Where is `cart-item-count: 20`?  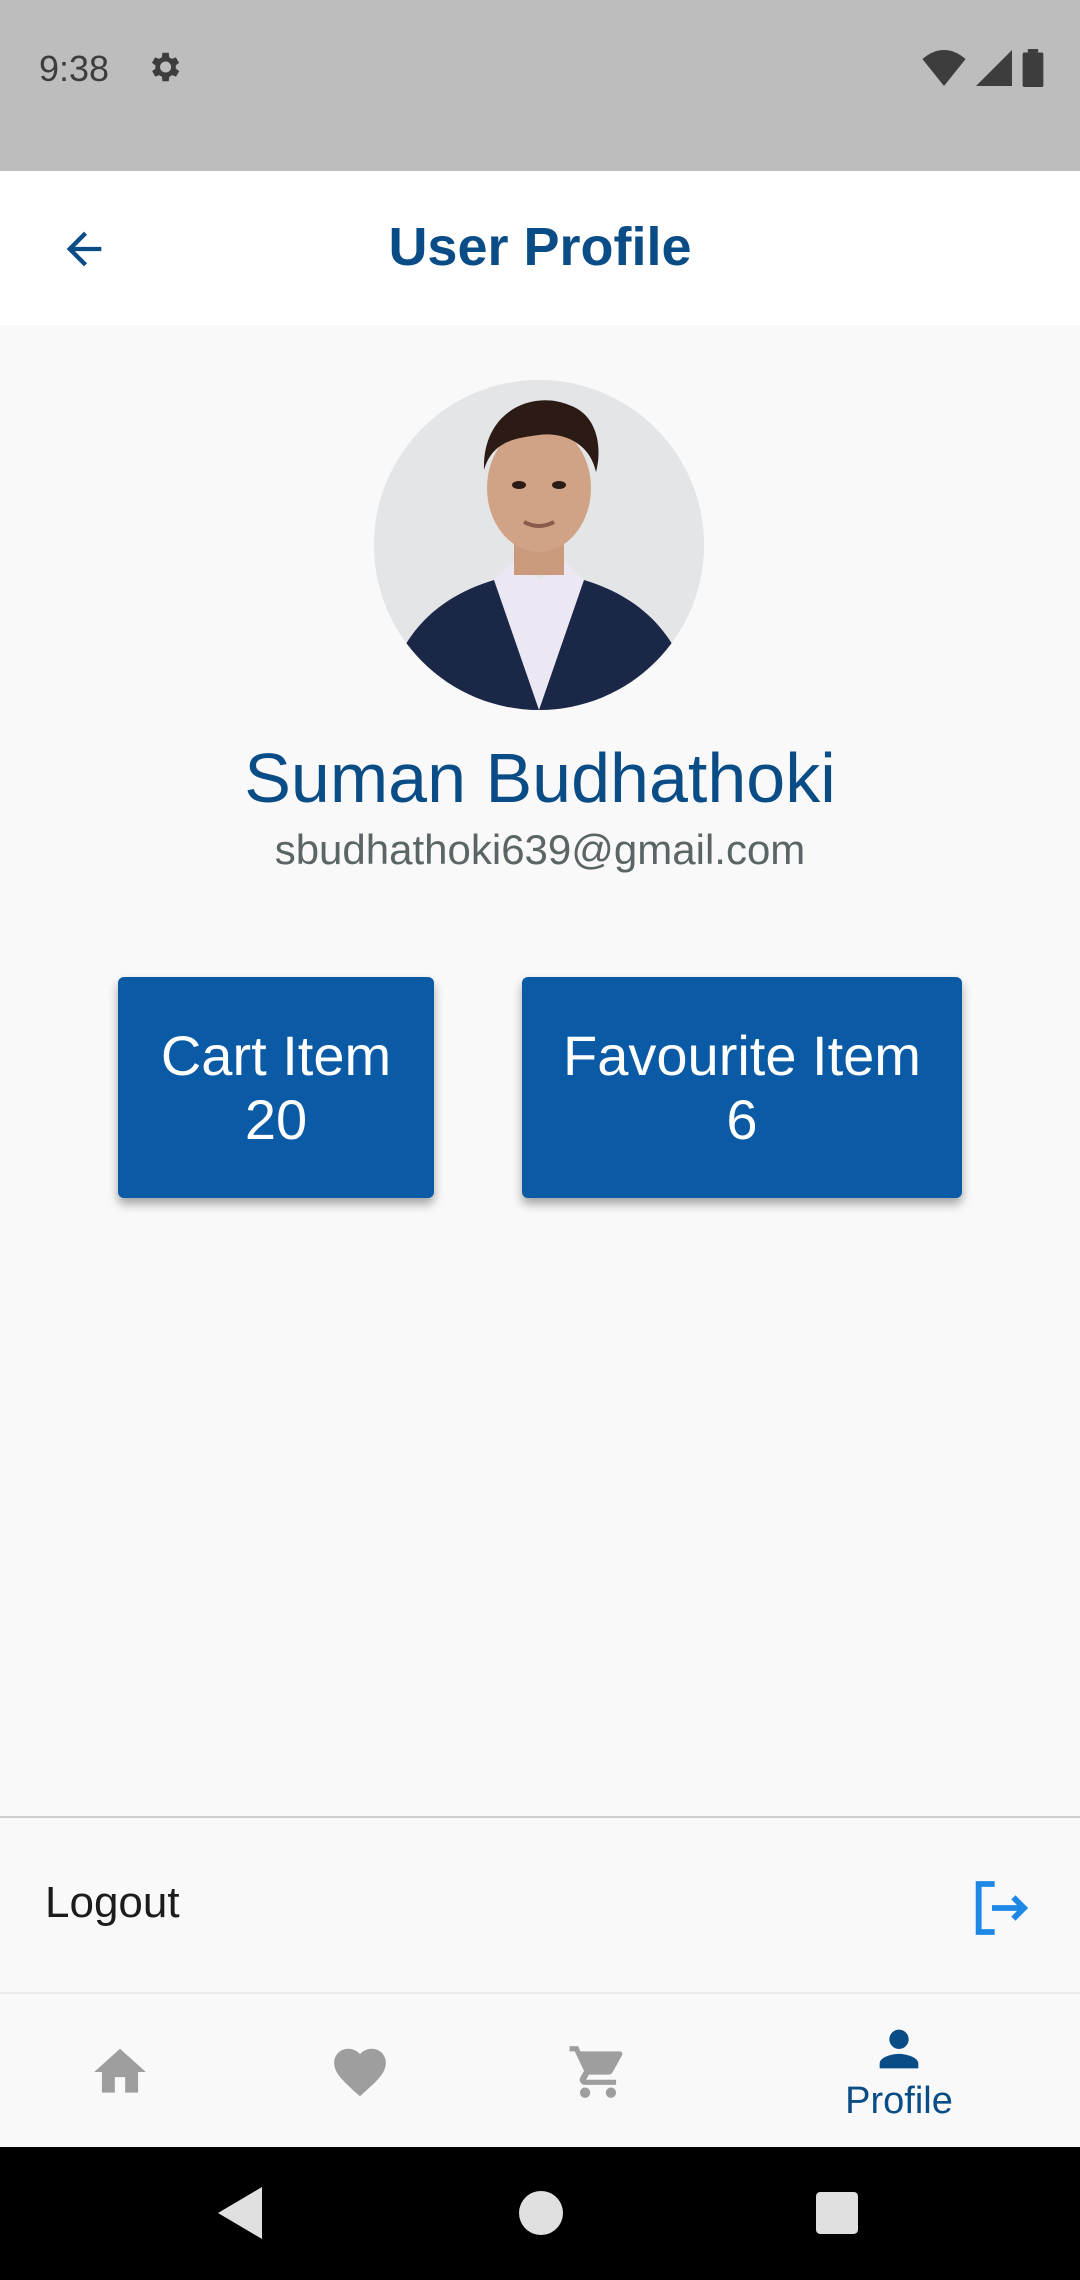
cart-item-count: 20 is located at coordinates (276, 1119).